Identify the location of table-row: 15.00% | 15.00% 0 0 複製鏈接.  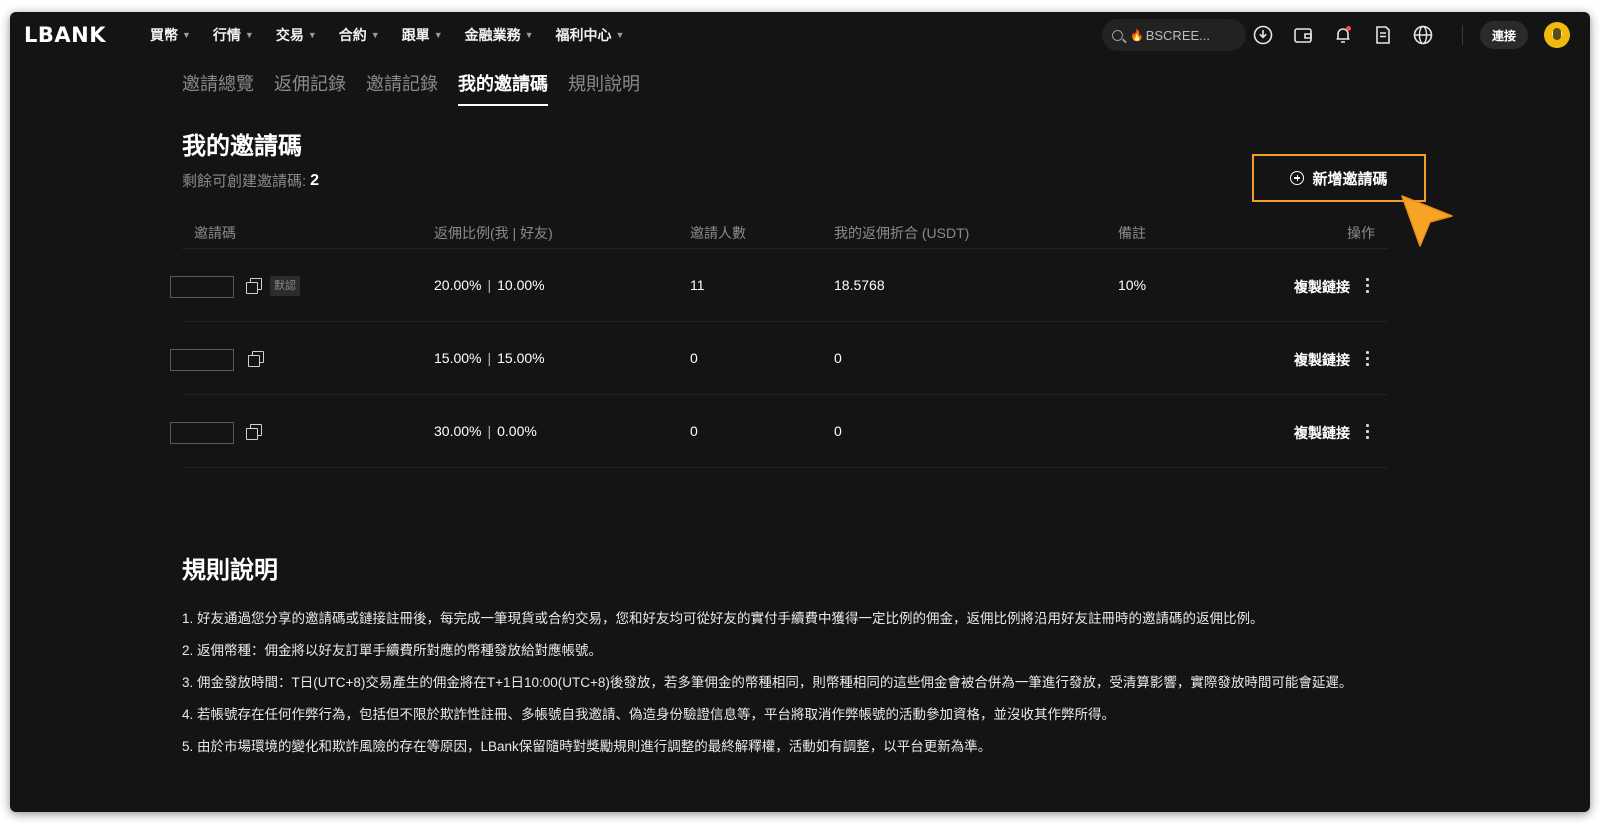
(779, 358).